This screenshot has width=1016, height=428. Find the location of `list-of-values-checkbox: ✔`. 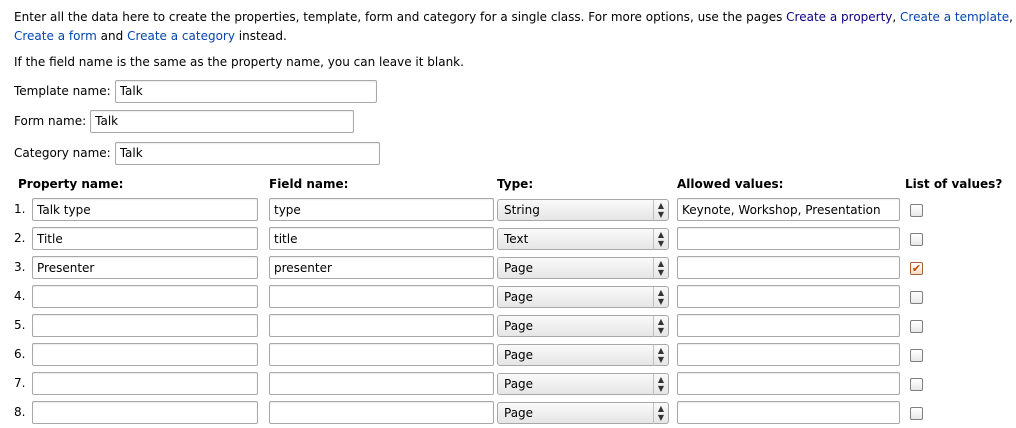

list-of-values-checkbox: ✔ is located at coordinates (916, 268).